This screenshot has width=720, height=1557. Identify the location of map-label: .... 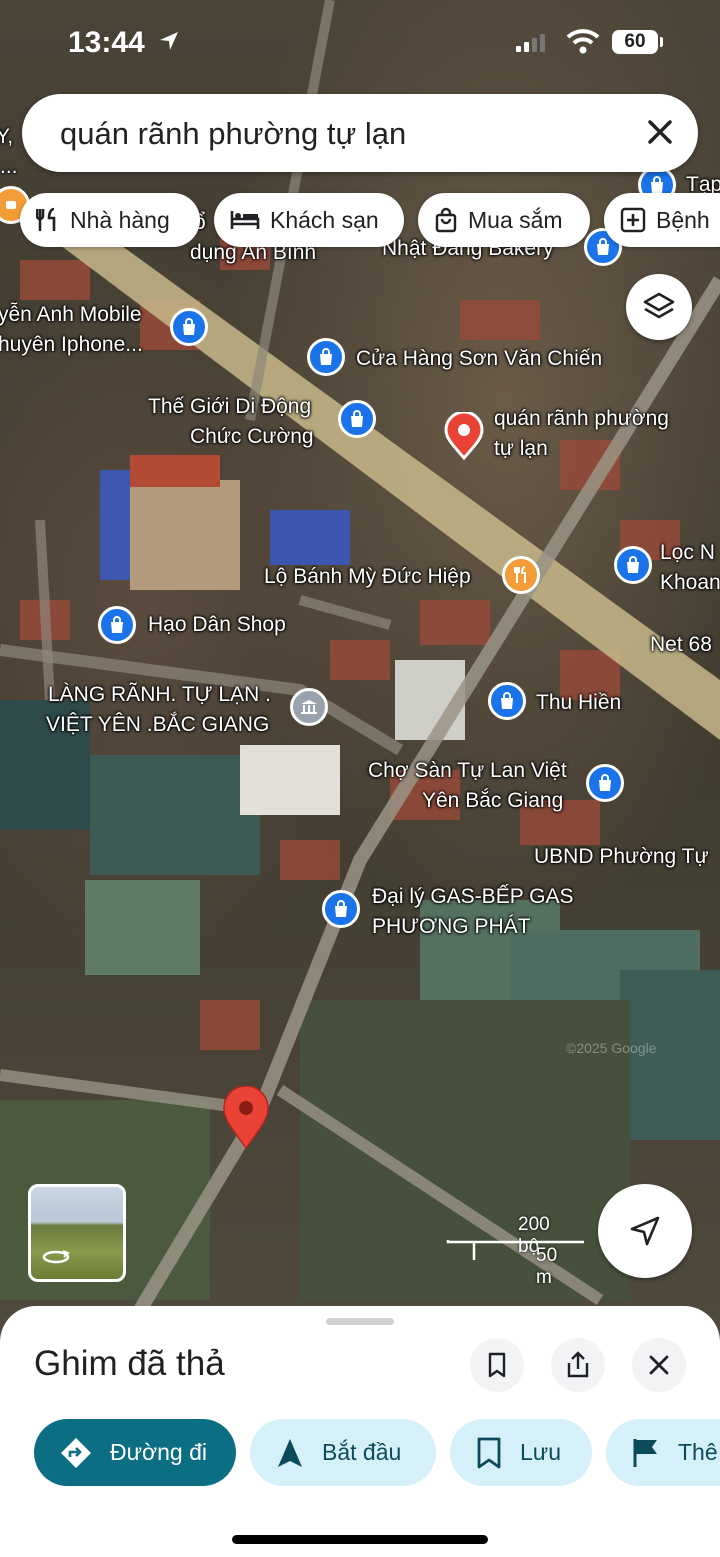
(9, 166).